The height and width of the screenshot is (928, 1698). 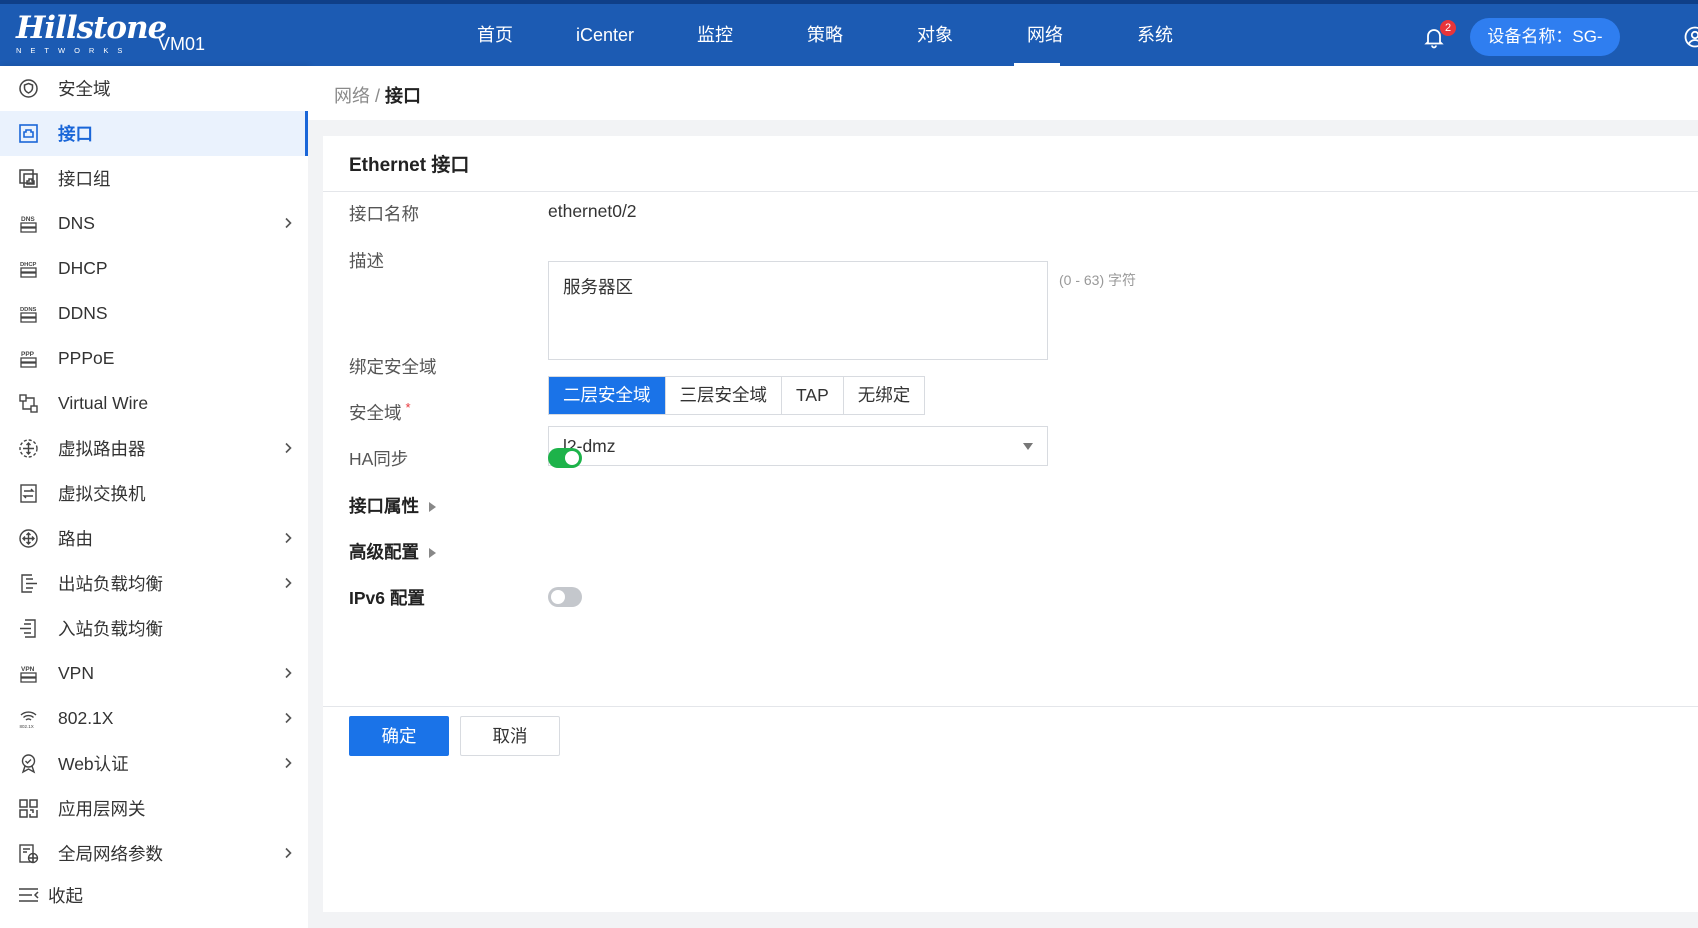 I want to click on bind-none-button: 无绑定, so click(x=883, y=395).